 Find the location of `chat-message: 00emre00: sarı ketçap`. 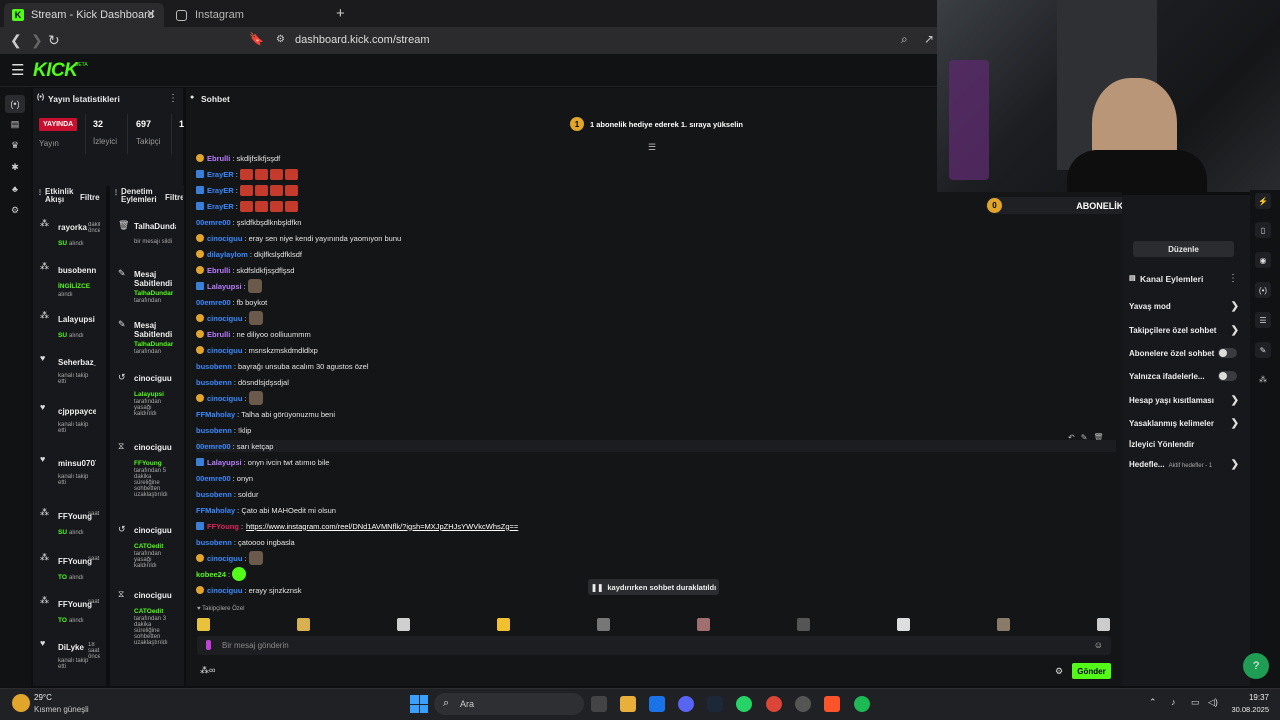

chat-message: 00emre00: sarı ketçap is located at coordinates (656, 446).